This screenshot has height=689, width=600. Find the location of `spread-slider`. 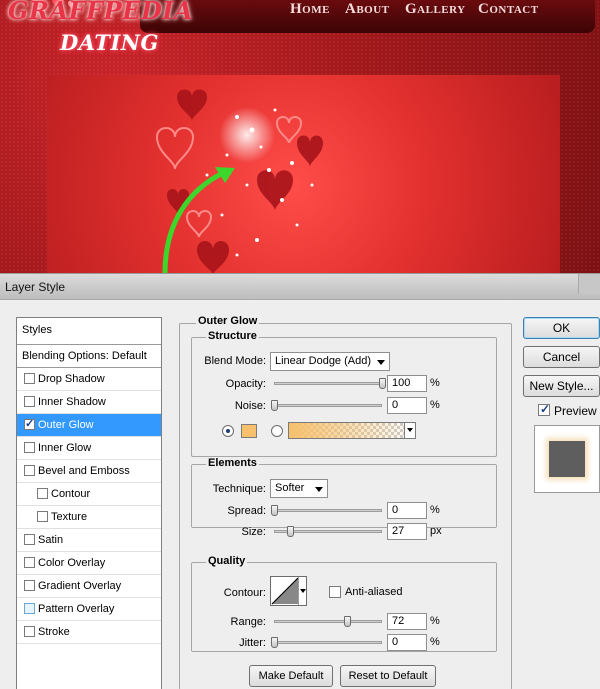

spread-slider is located at coordinates (326, 510).